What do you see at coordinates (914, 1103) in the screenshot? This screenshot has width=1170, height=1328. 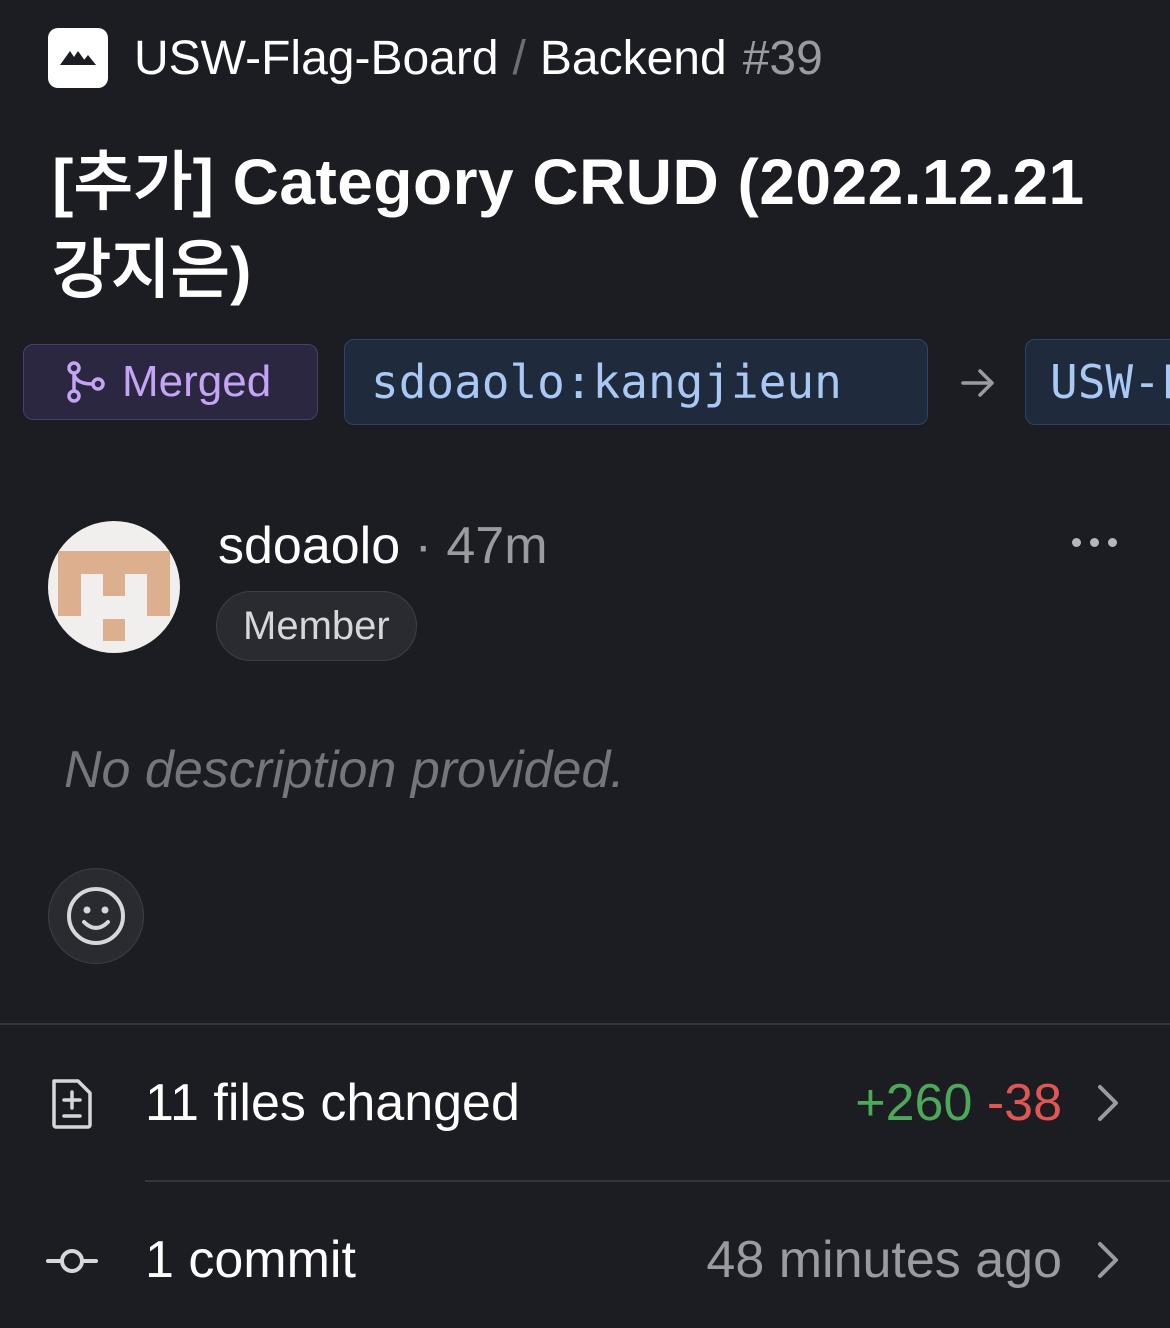 I see `additions-count: +260` at bounding box center [914, 1103].